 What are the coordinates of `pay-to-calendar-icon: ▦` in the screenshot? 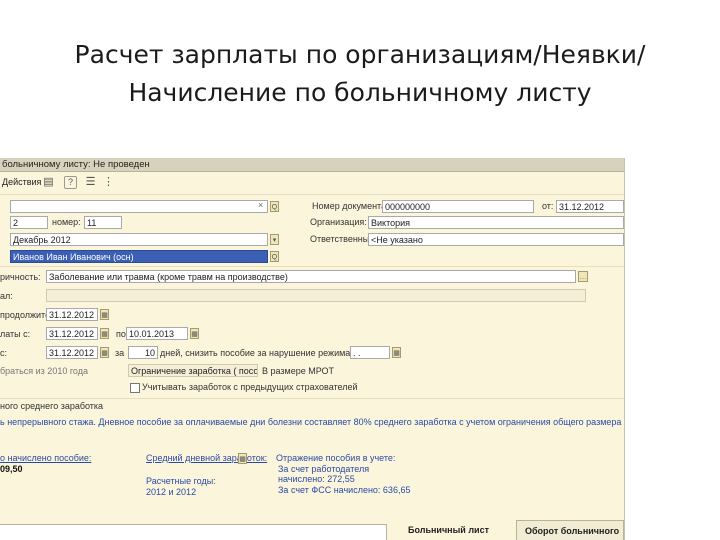 It's located at (194, 333).